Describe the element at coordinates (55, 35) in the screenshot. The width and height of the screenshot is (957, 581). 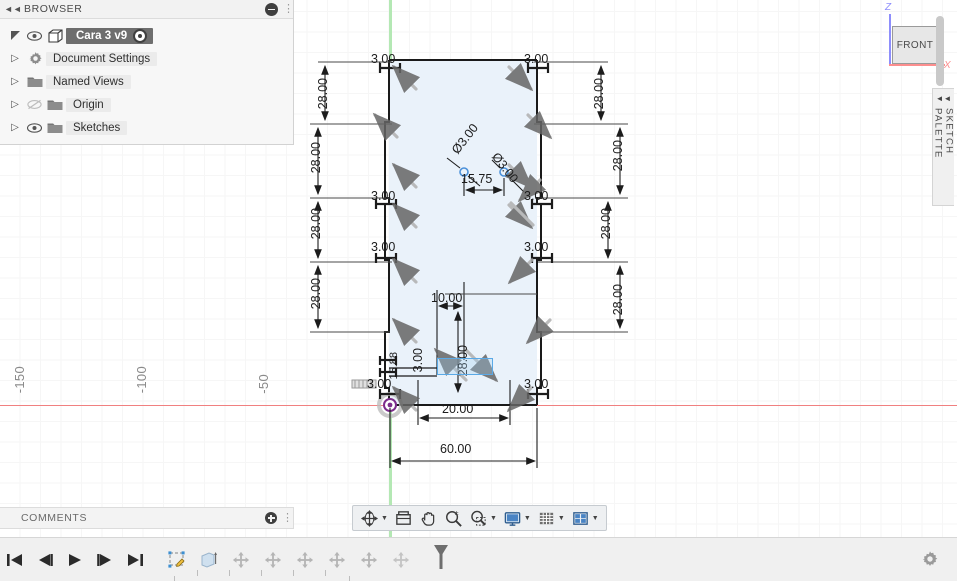
I see `body-cube-icon` at that location.